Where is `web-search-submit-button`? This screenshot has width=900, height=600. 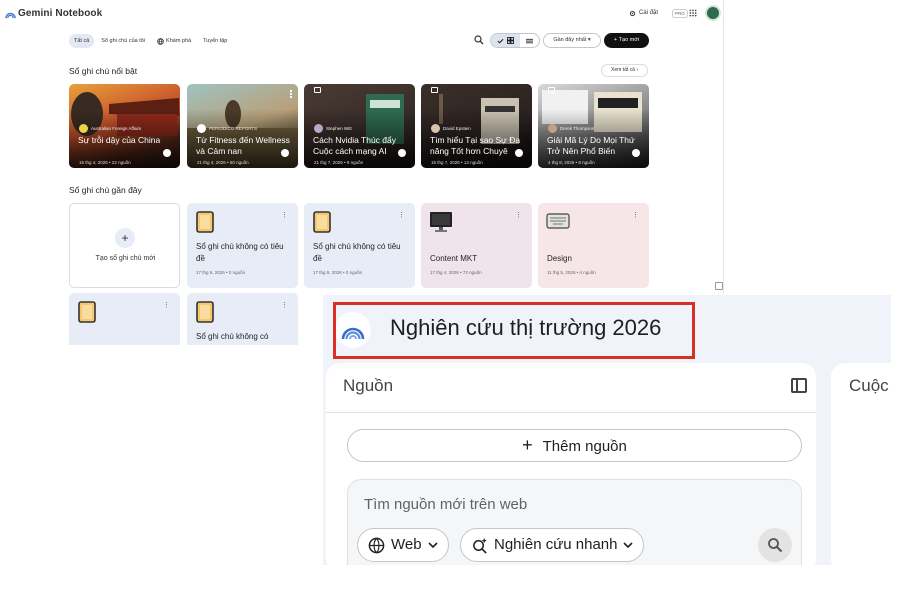
web-search-submit-button is located at coordinates (775, 545).